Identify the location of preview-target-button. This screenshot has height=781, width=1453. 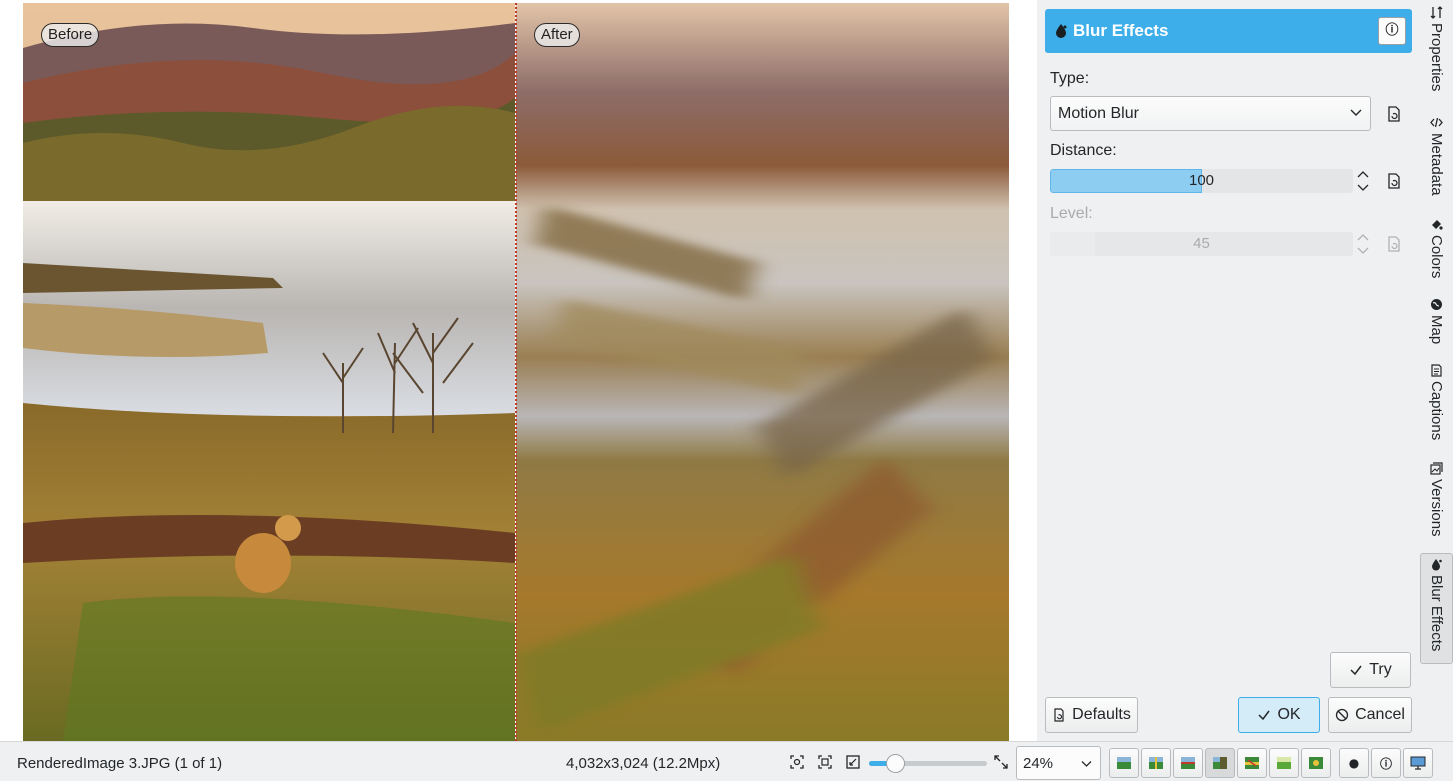
(1284, 763).